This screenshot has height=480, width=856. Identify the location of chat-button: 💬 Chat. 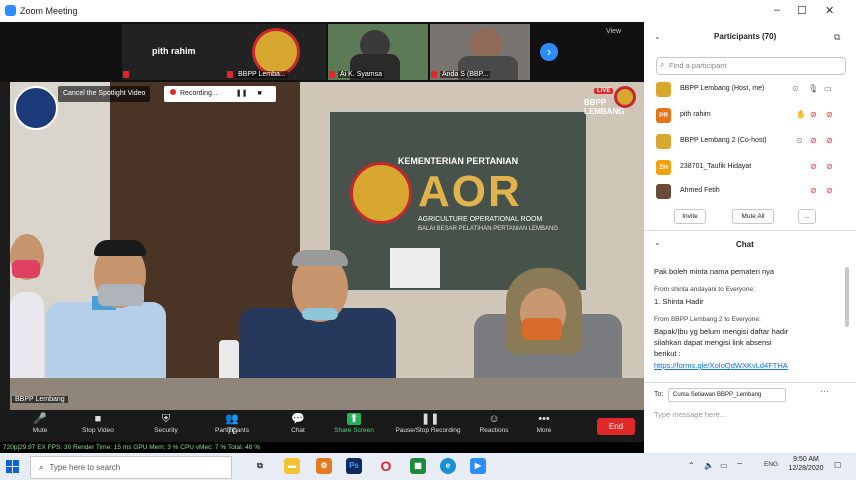
(298, 423).